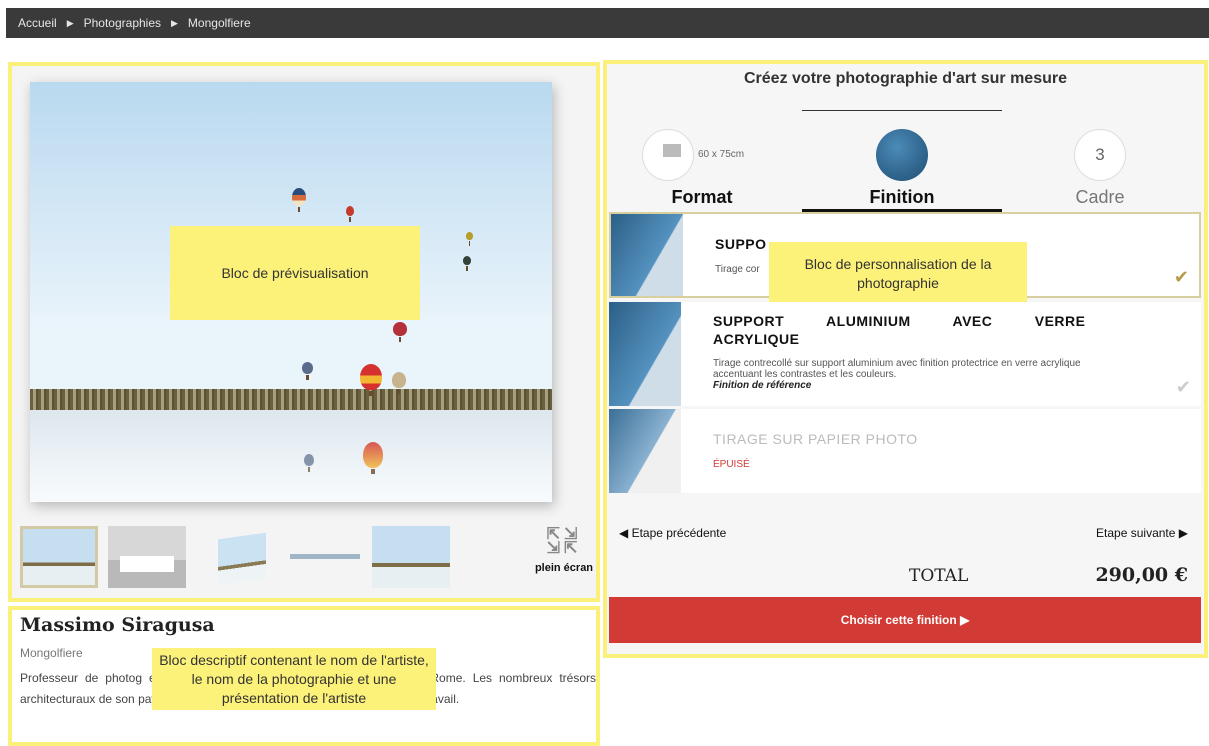 The image size is (1209, 746). I want to click on option-status: ÉPUISÉ, so click(731, 464).